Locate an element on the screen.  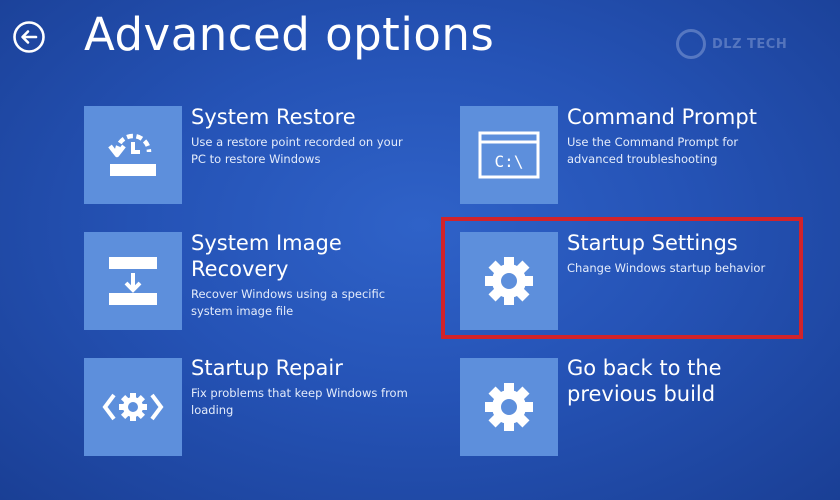
option-description-line: Fix problems that keep Windows from is located at coordinates (299, 393).